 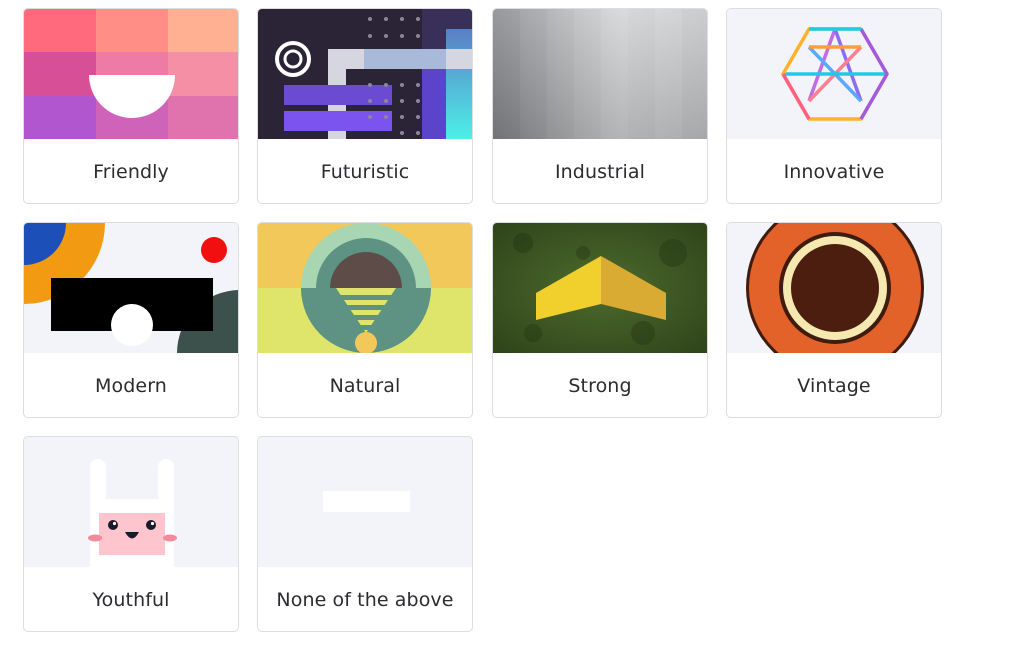 I want to click on style-card-none: None of the above, so click(x=365, y=534).